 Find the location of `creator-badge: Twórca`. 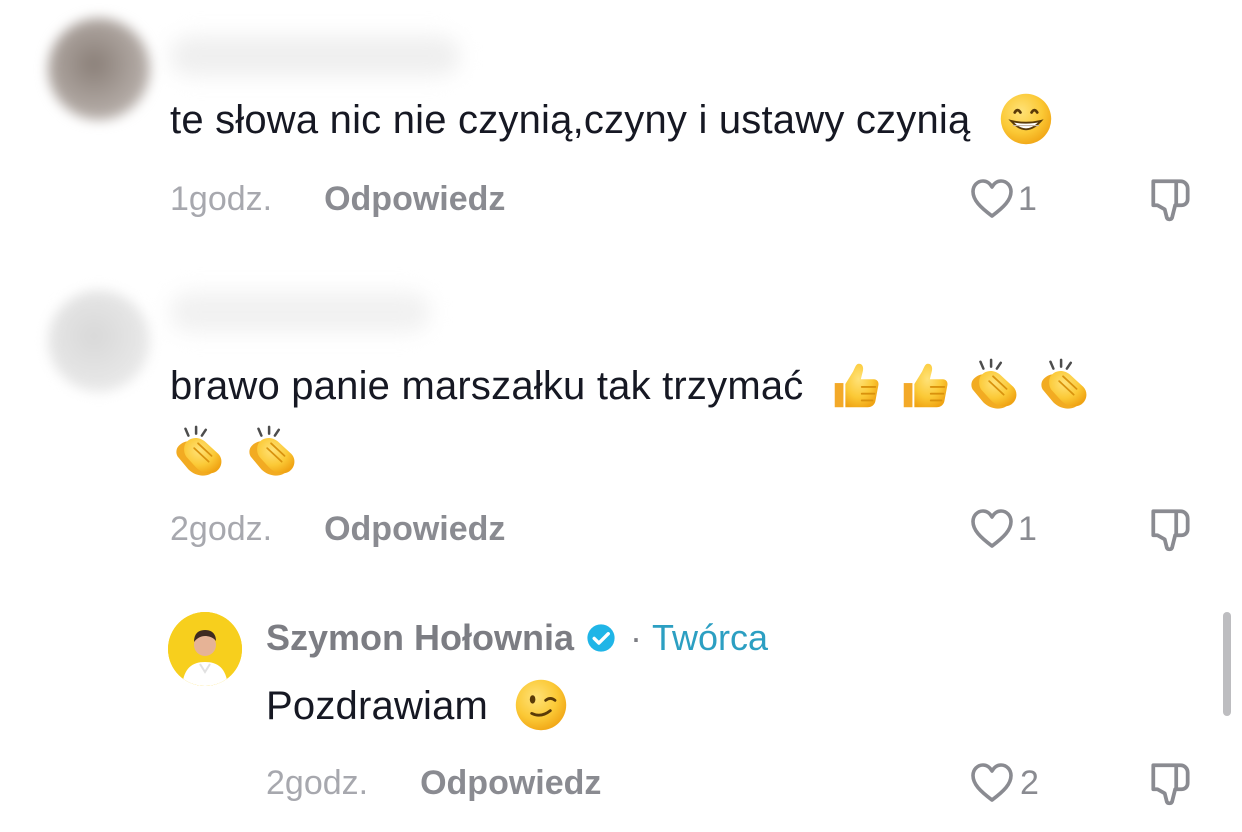

creator-badge: Twórca is located at coordinates (710, 637).